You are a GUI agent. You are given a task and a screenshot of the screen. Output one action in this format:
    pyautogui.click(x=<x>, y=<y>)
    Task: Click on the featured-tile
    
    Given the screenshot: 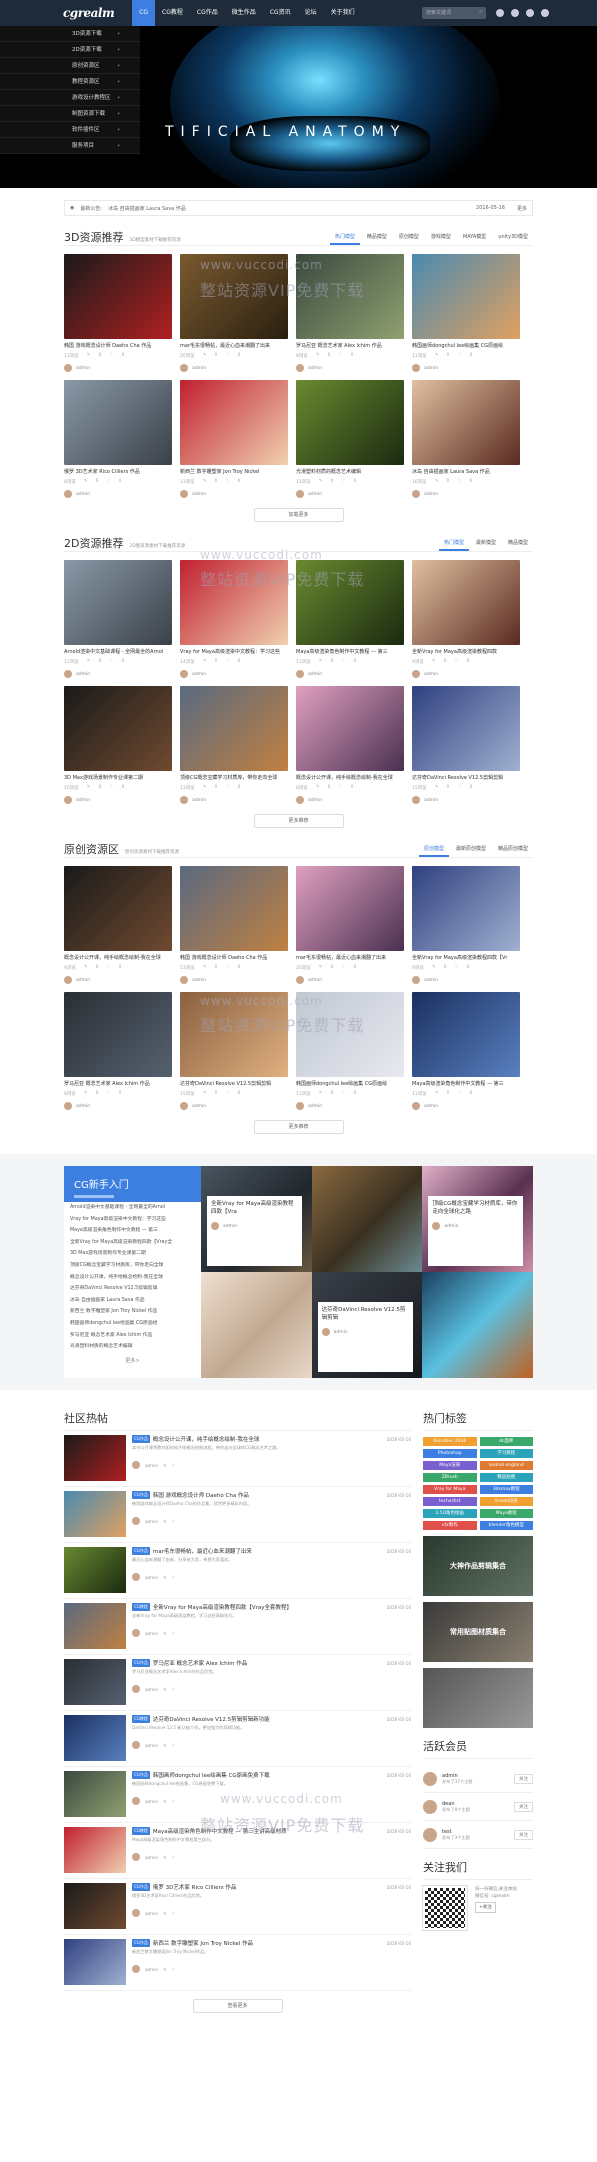 What is the action you would take?
    pyautogui.click(x=477, y=1325)
    